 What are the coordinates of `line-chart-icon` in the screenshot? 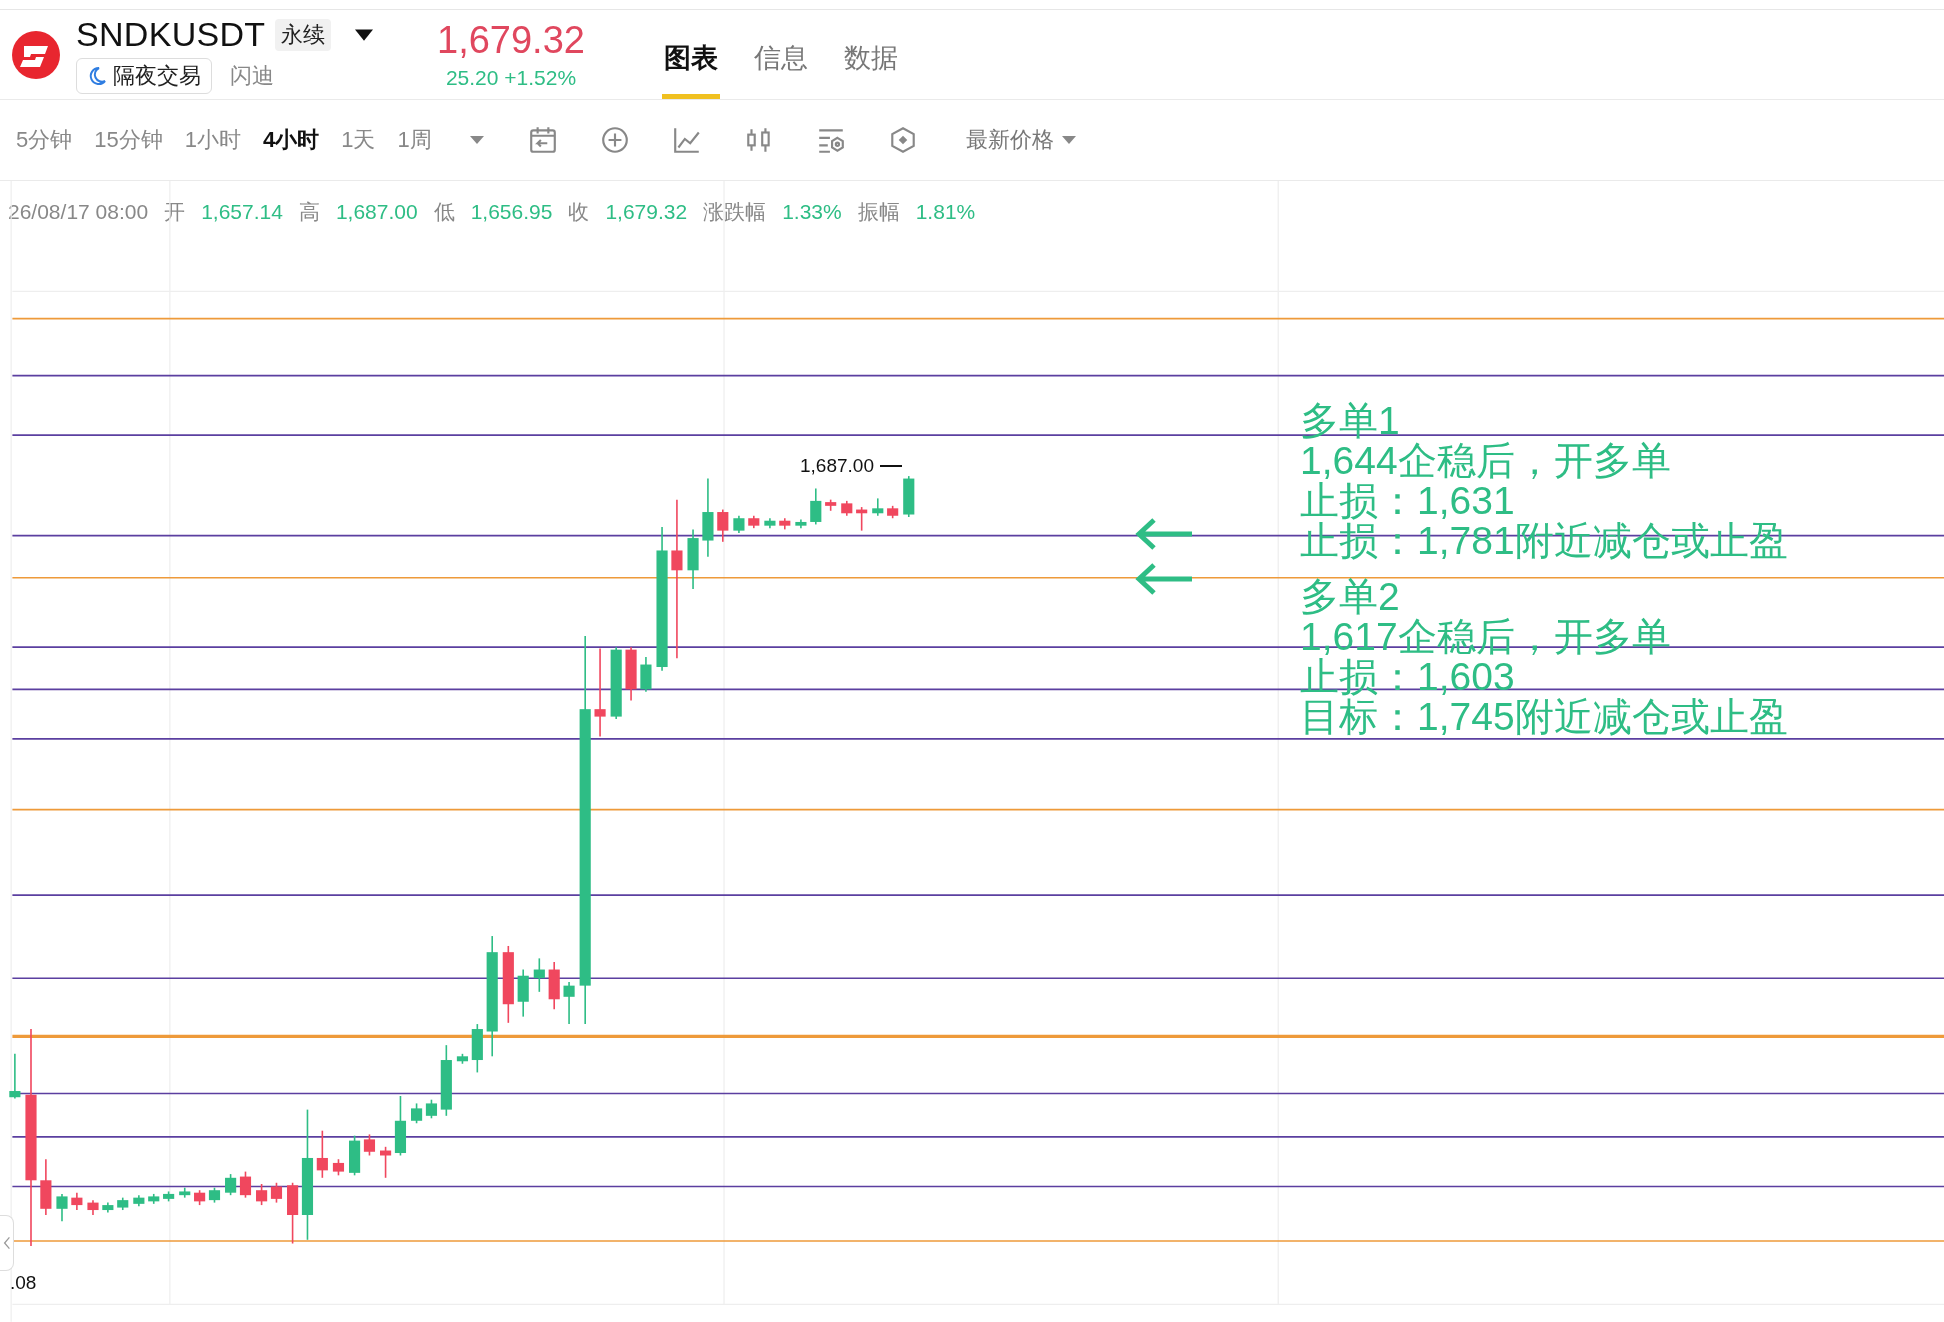 It's located at (686, 140).